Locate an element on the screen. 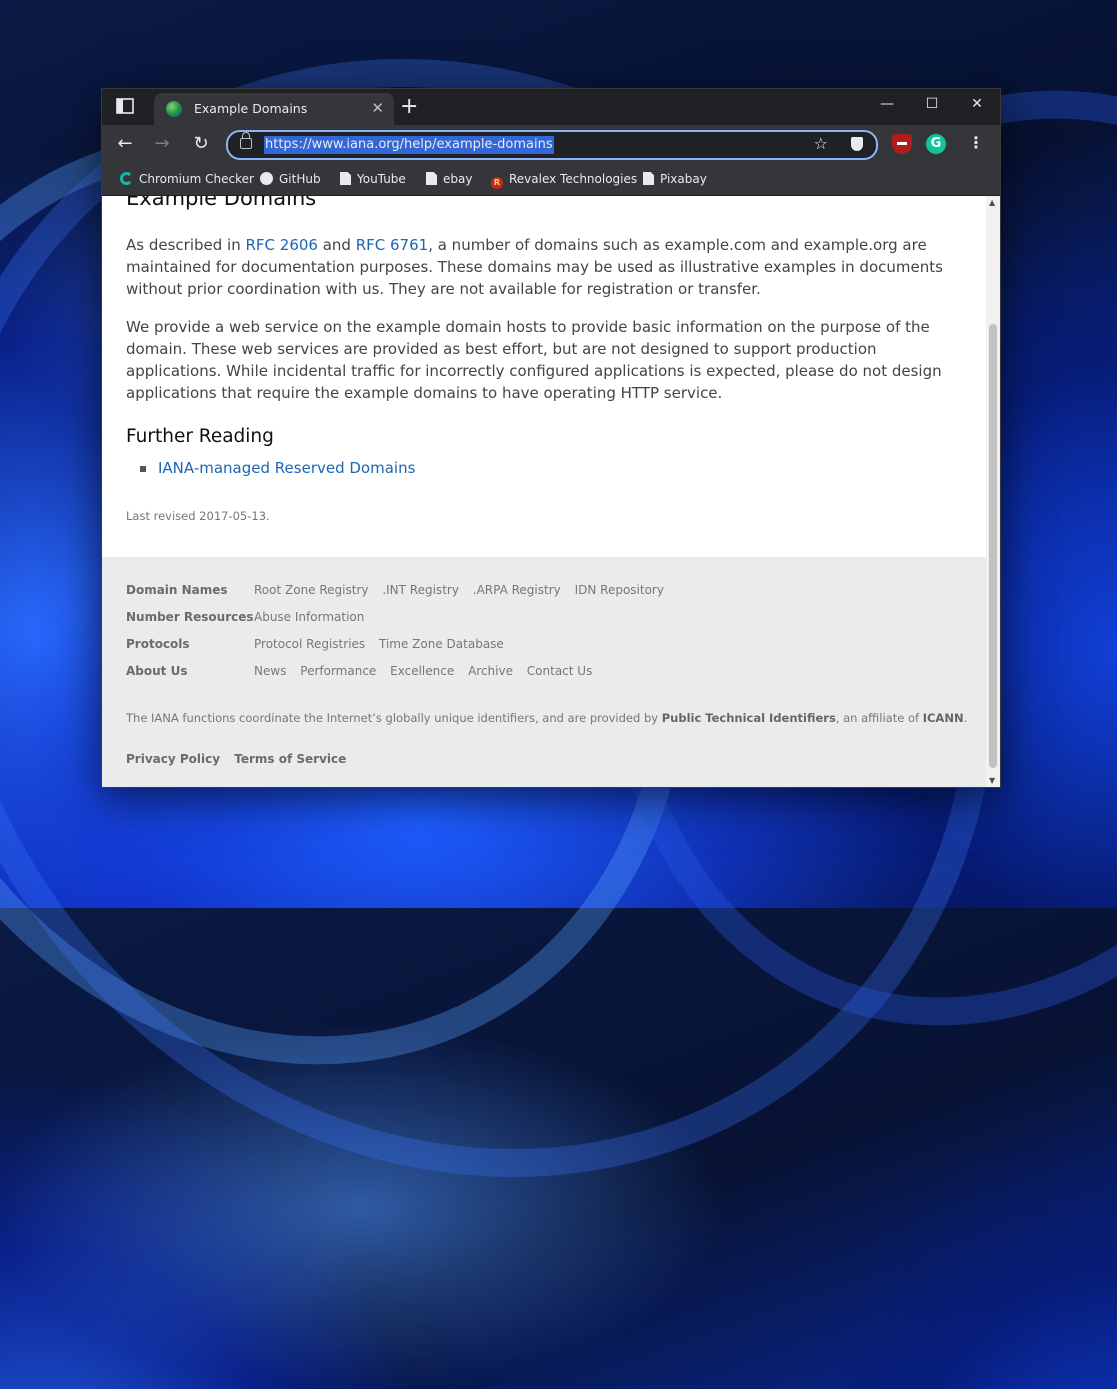  globe-icon is located at coordinates (174, 109).